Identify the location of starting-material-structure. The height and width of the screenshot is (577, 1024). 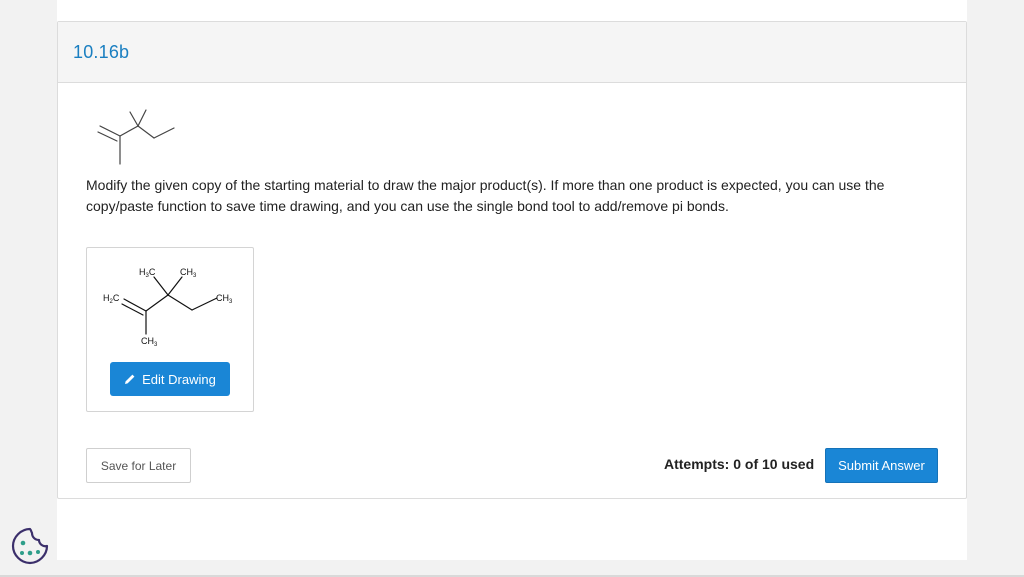
(136, 137).